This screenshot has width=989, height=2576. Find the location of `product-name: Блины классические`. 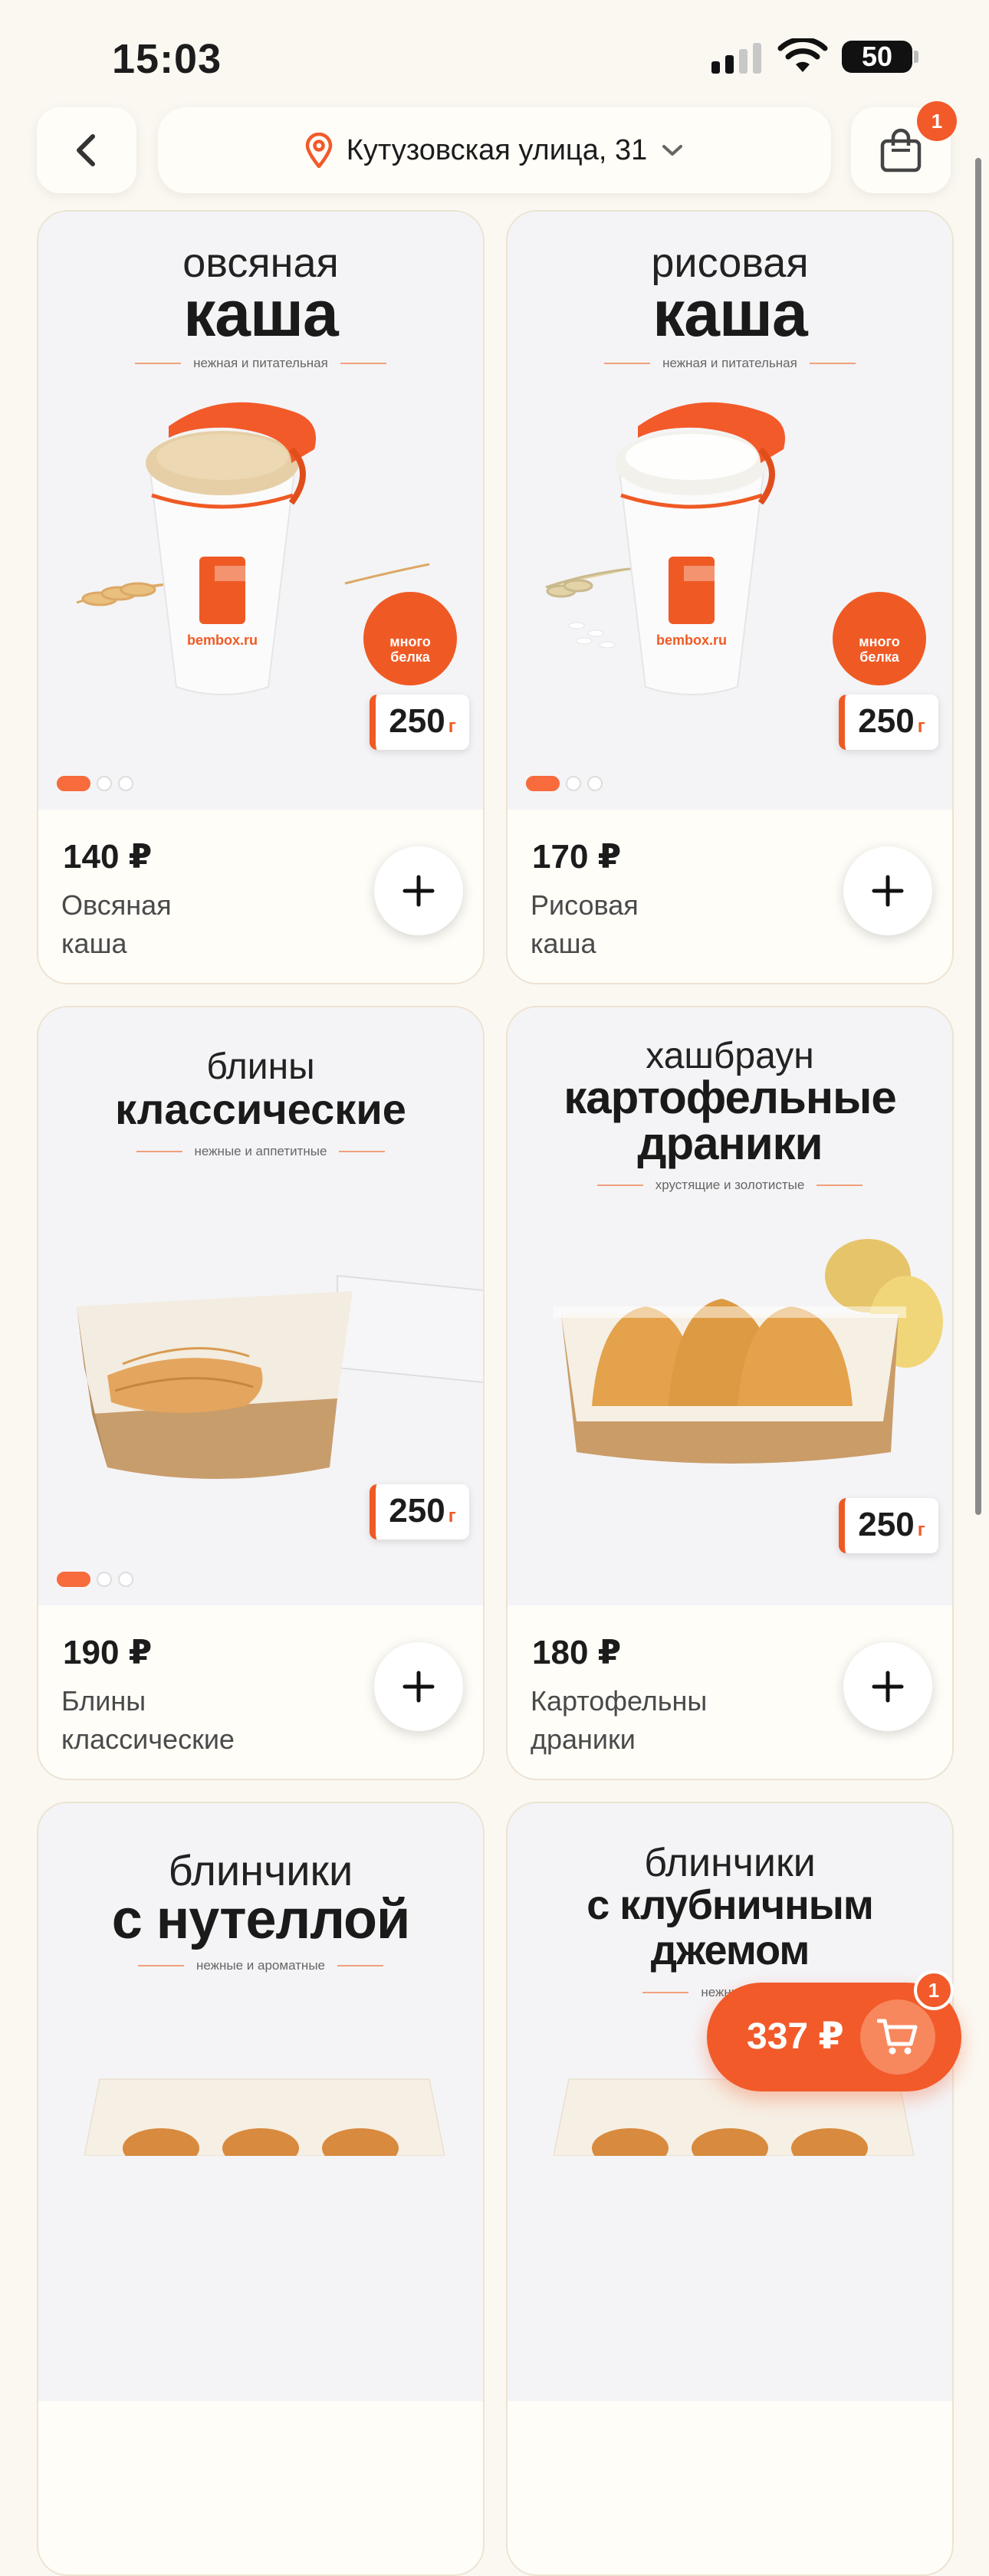

product-name: Блины классические is located at coordinates (149, 1721).